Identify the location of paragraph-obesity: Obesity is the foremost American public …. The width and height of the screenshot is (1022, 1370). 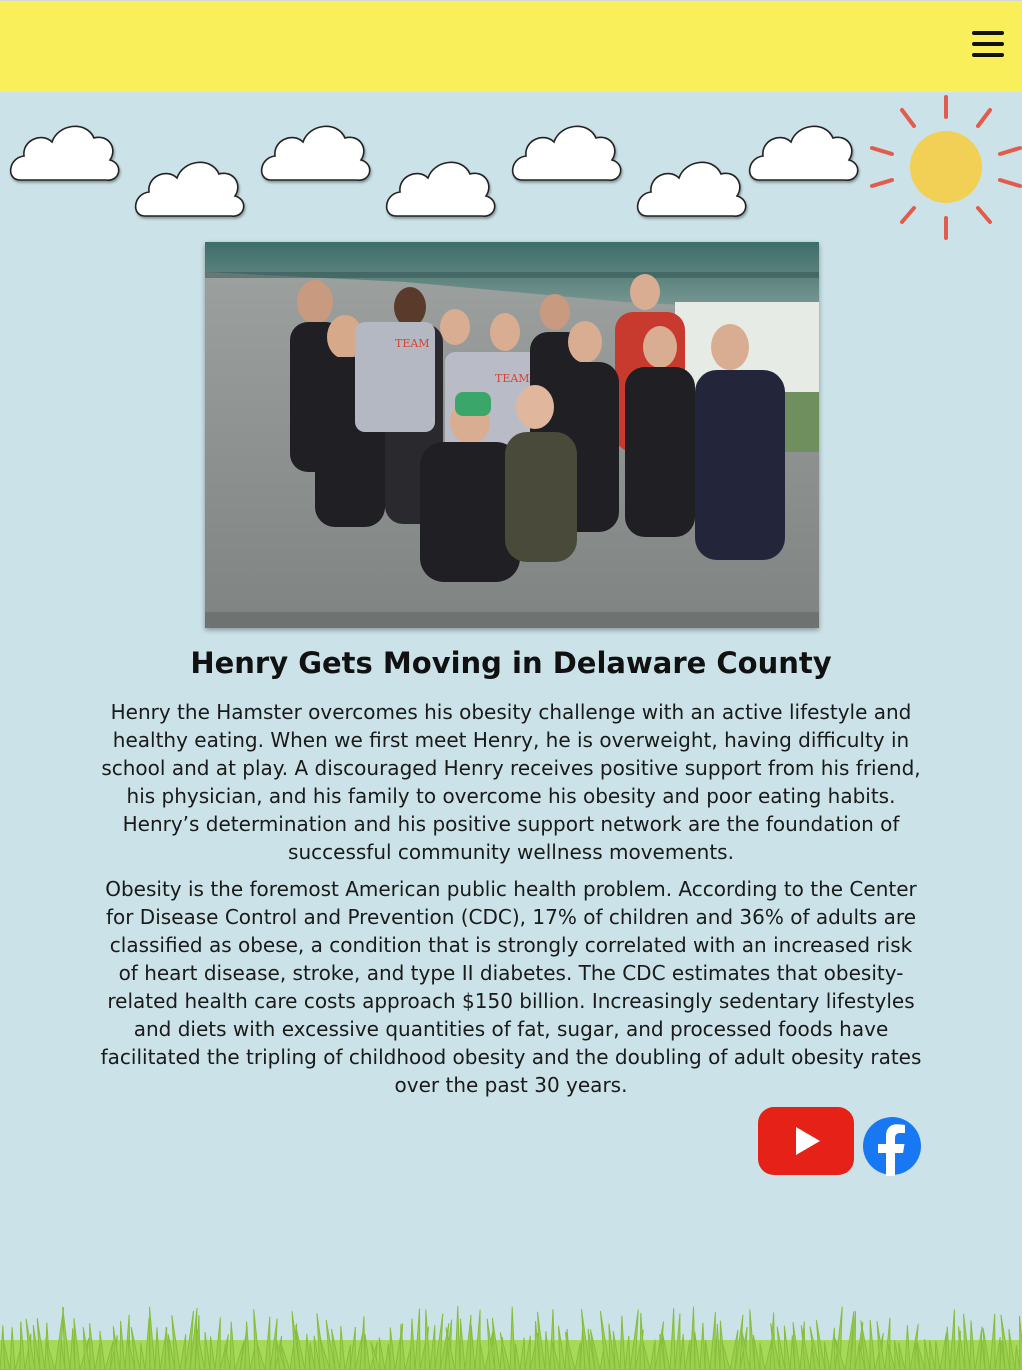
(511, 987).